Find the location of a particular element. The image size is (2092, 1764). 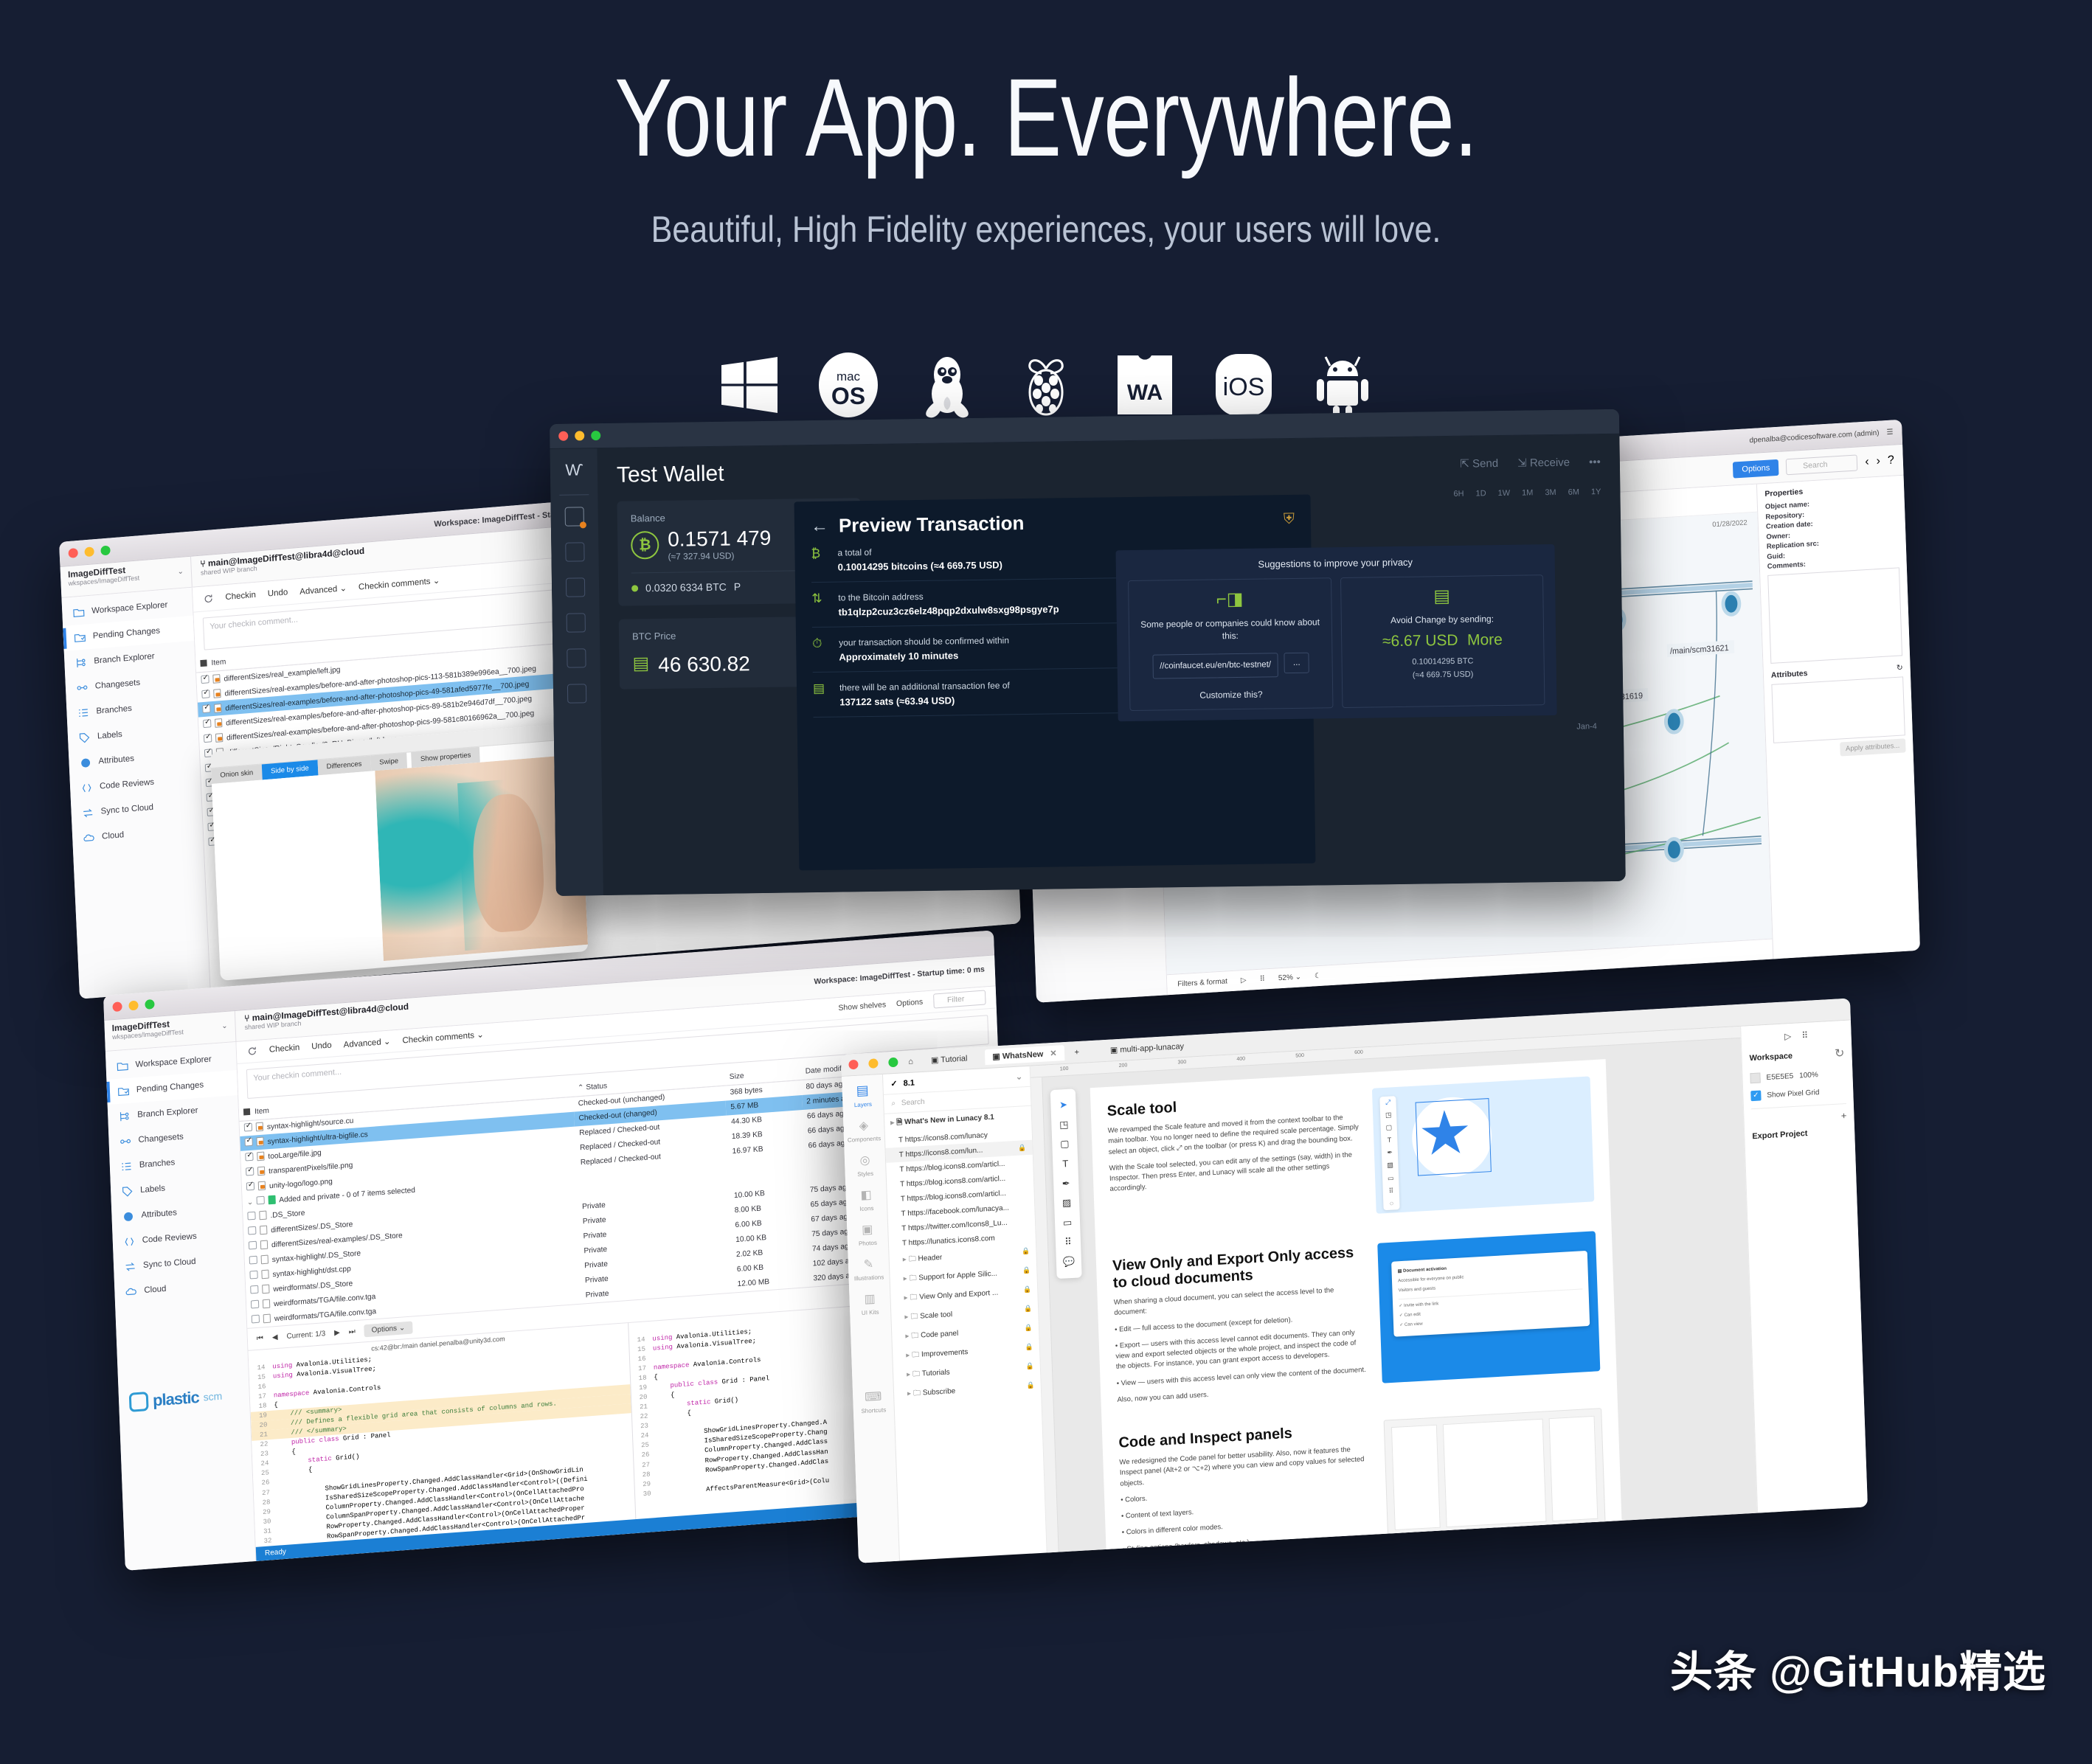

rectangle-tool-icon: ▢ is located at coordinates (1065, 1145).